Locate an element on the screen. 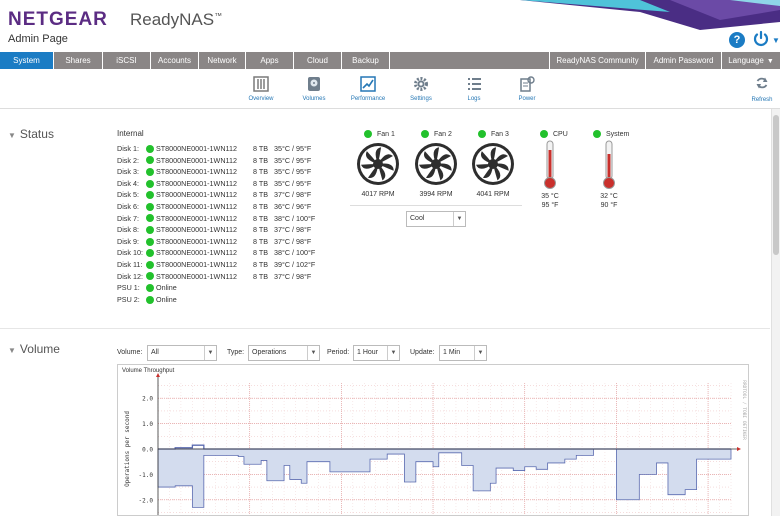 The height and width of the screenshot is (516, 780). y-tick-label: 0.0 is located at coordinates (147, 450).